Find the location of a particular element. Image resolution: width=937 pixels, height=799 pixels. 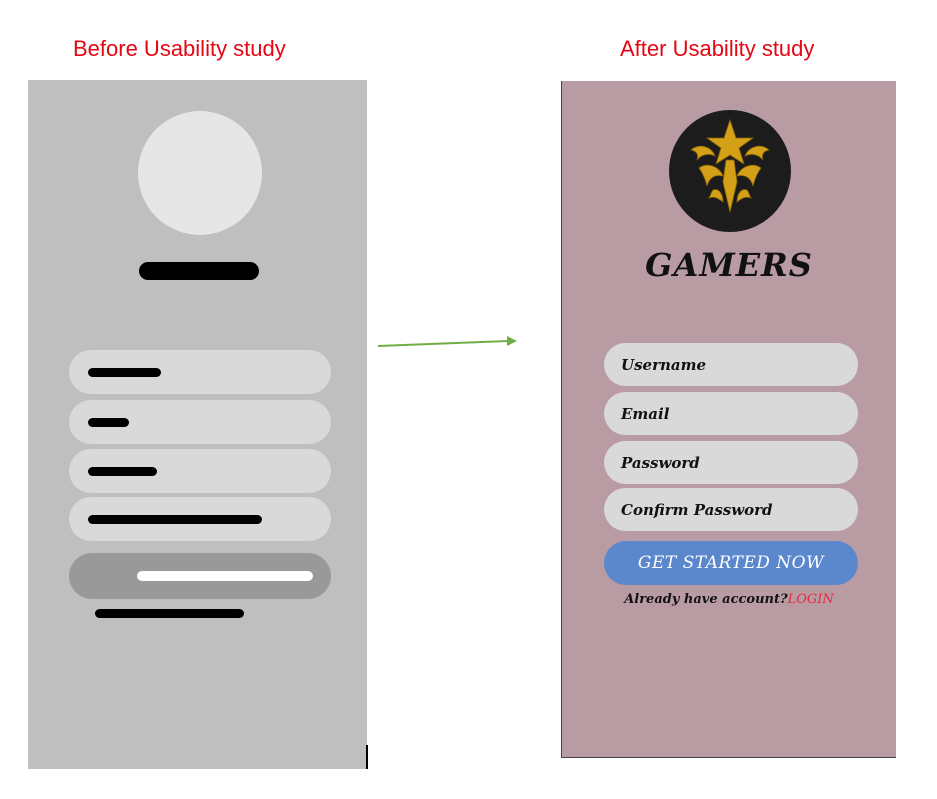

wireframe-field-username is located at coordinates (200, 372).